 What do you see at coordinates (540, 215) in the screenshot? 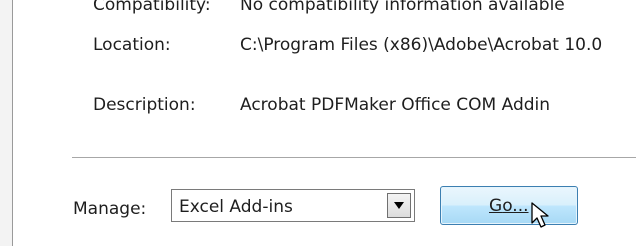
I see `mouse-pointer-icon` at bounding box center [540, 215].